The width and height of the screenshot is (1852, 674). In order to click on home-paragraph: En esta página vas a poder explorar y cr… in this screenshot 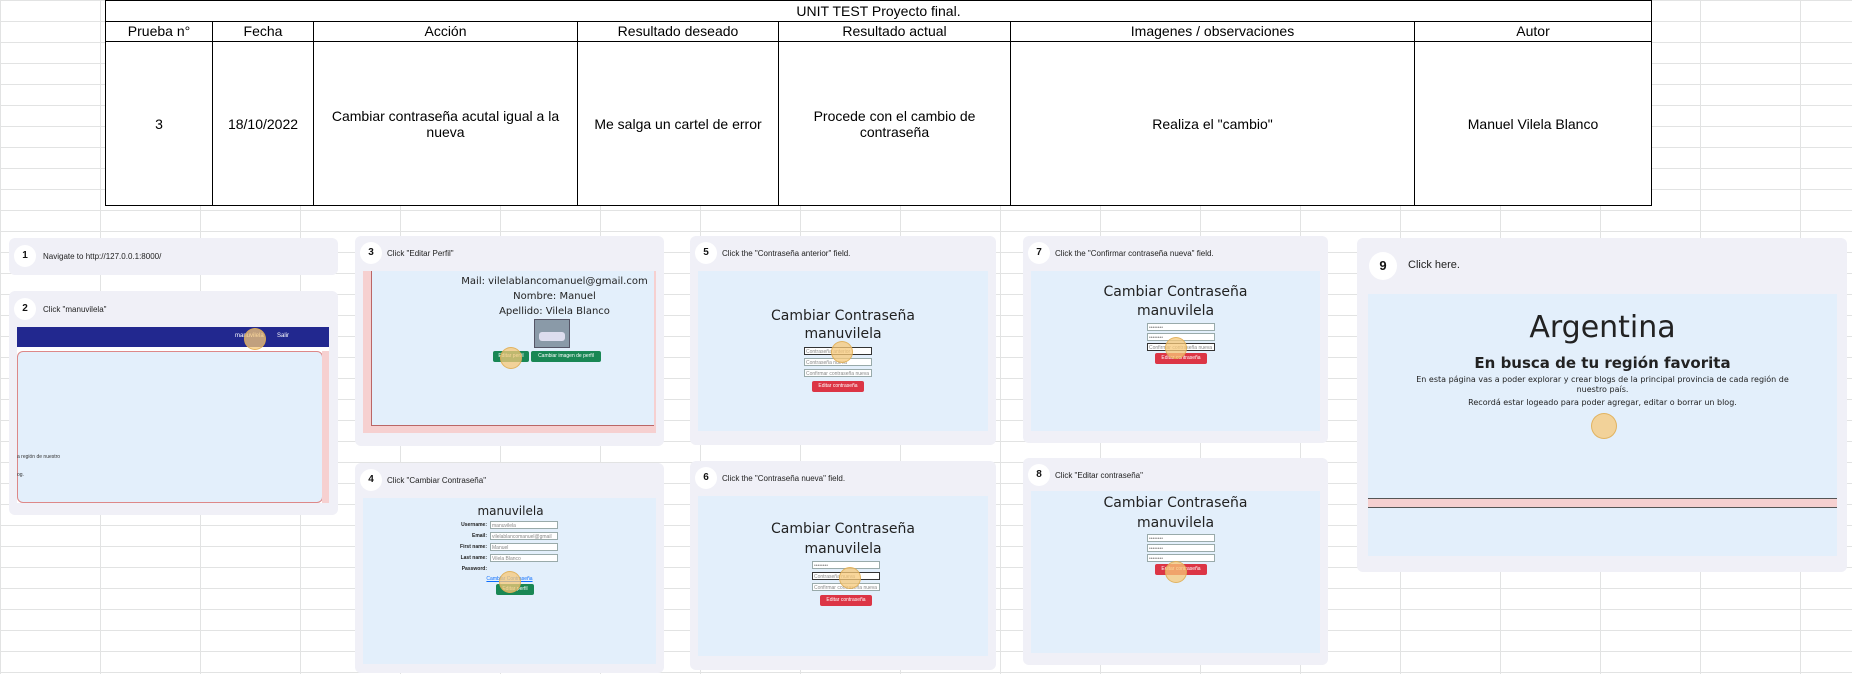, I will do `click(1602, 384)`.